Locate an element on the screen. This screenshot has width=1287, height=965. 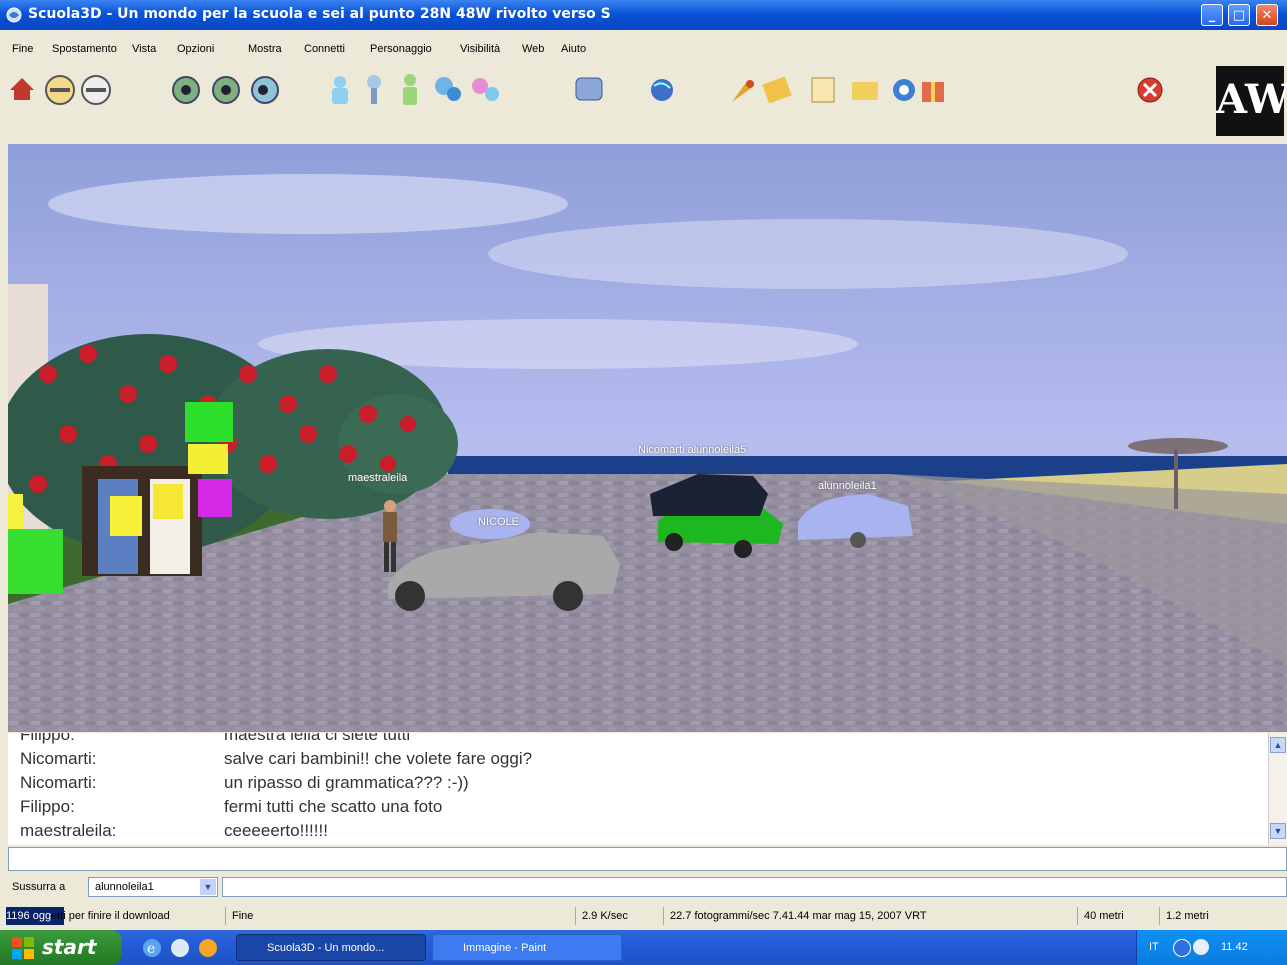
world-icon is located at coordinates (662, 90).